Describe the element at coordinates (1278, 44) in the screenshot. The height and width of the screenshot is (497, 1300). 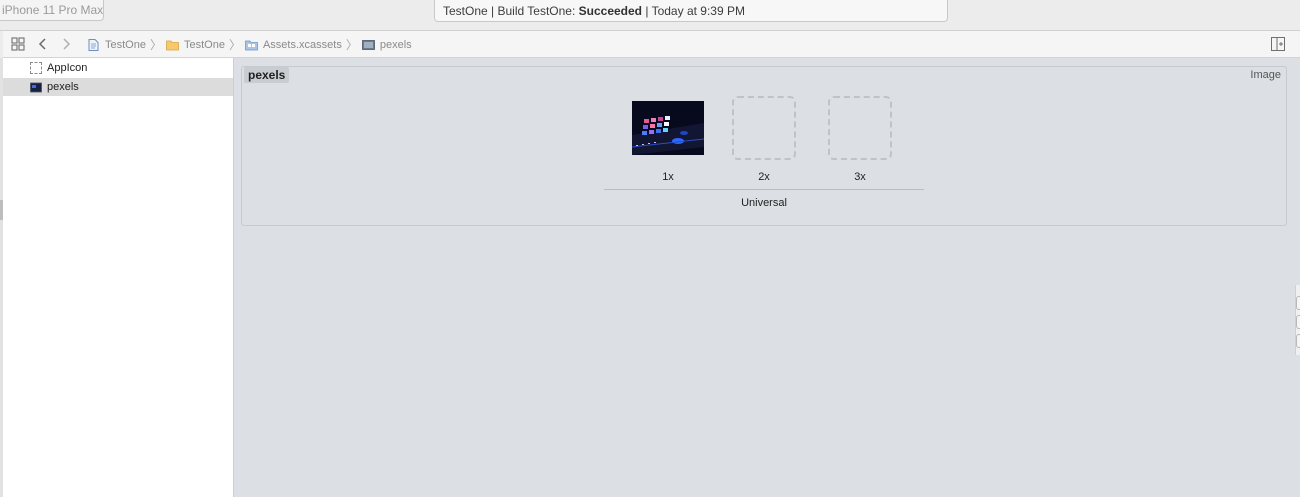
I see `add-editor-icon` at that location.